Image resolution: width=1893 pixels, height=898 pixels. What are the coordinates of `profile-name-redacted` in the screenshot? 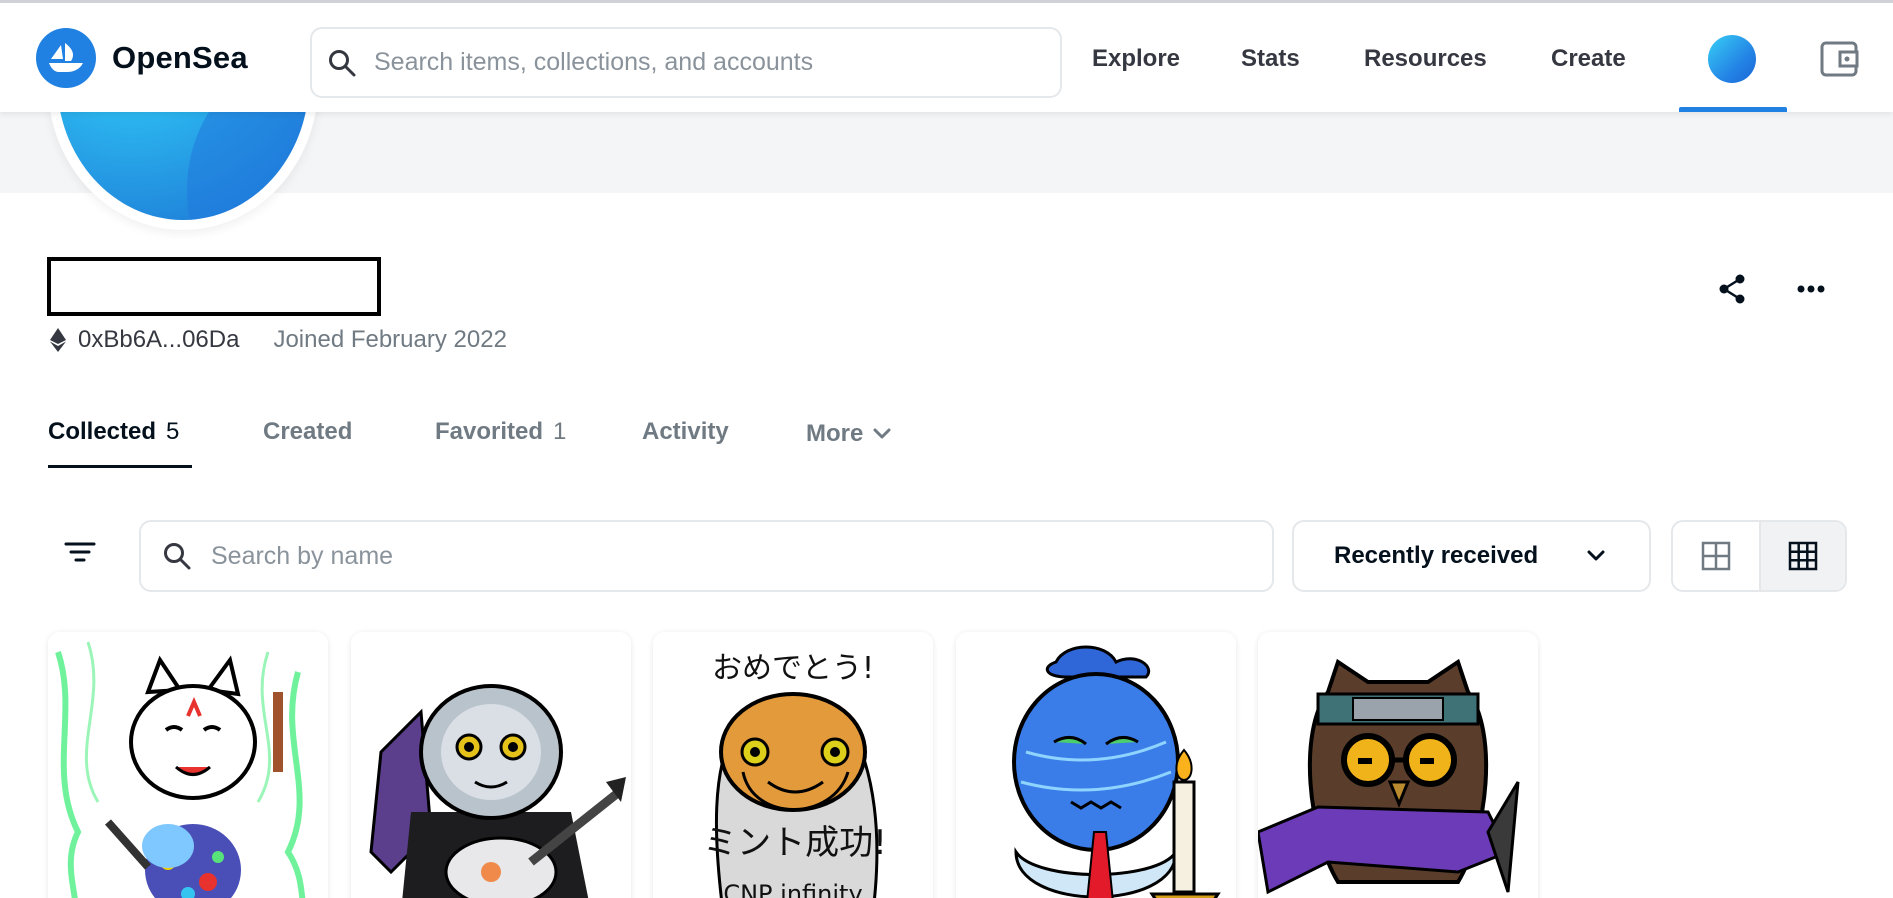 It's located at (214, 286).